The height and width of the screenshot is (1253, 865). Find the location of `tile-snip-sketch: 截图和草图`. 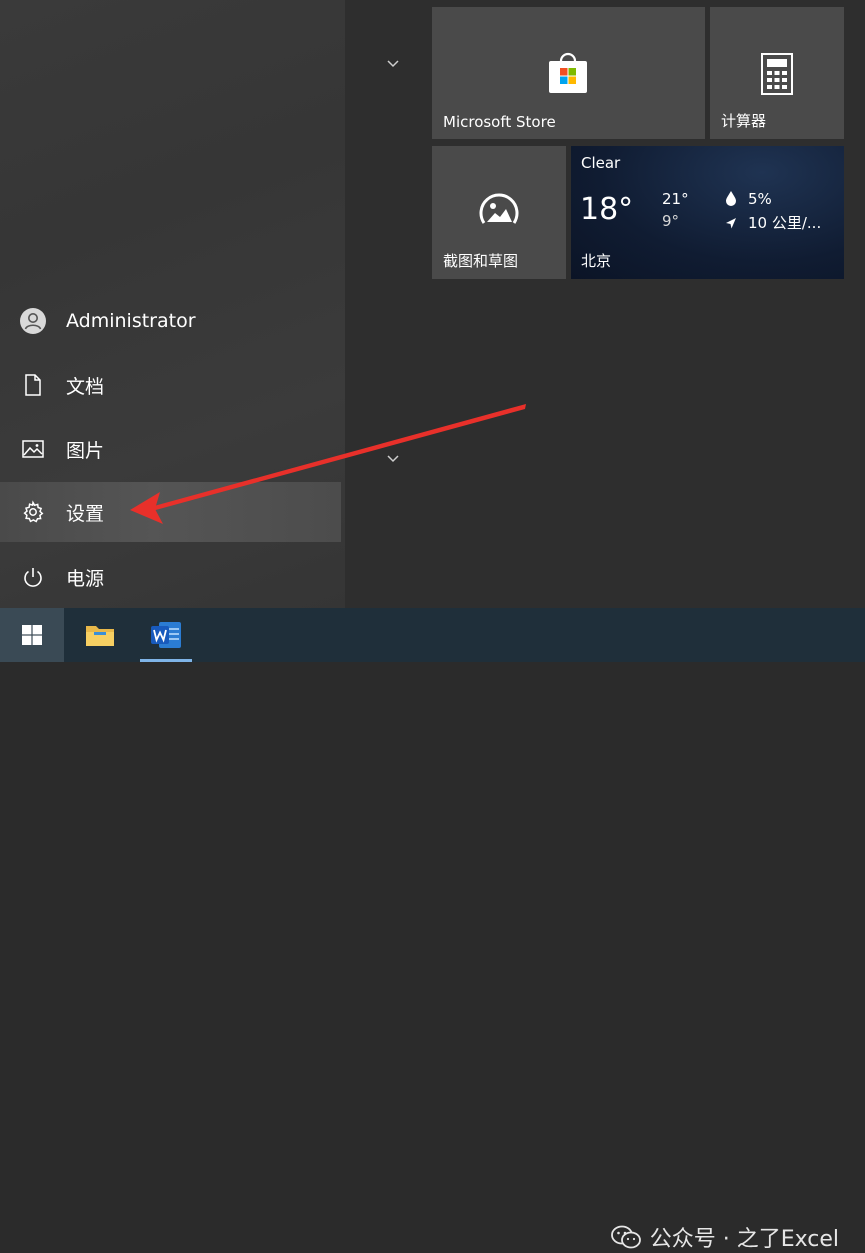

tile-snip-sketch: 截图和草图 is located at coordinates (499, 212).